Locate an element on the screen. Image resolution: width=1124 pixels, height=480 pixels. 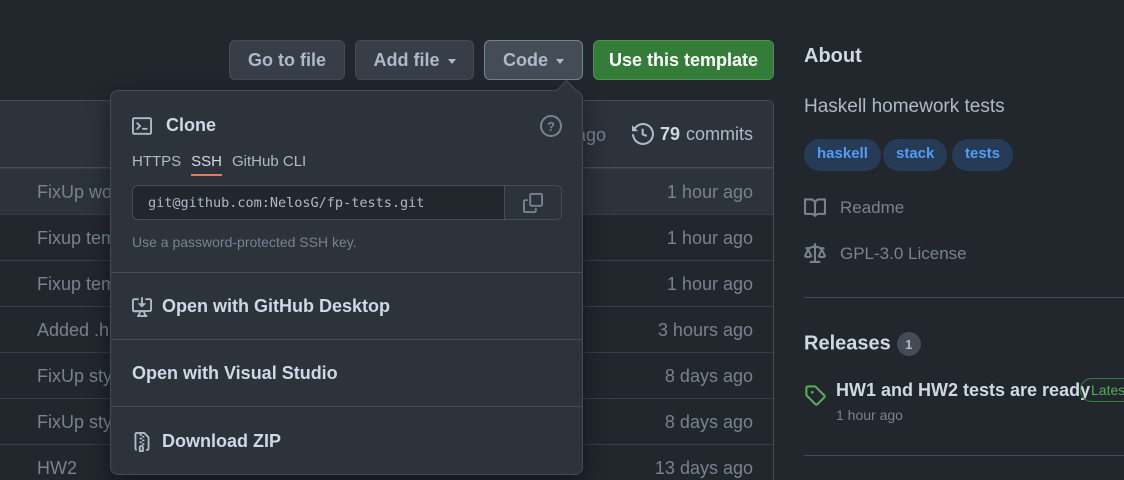
book-icon is located at coordinates (815, 207).